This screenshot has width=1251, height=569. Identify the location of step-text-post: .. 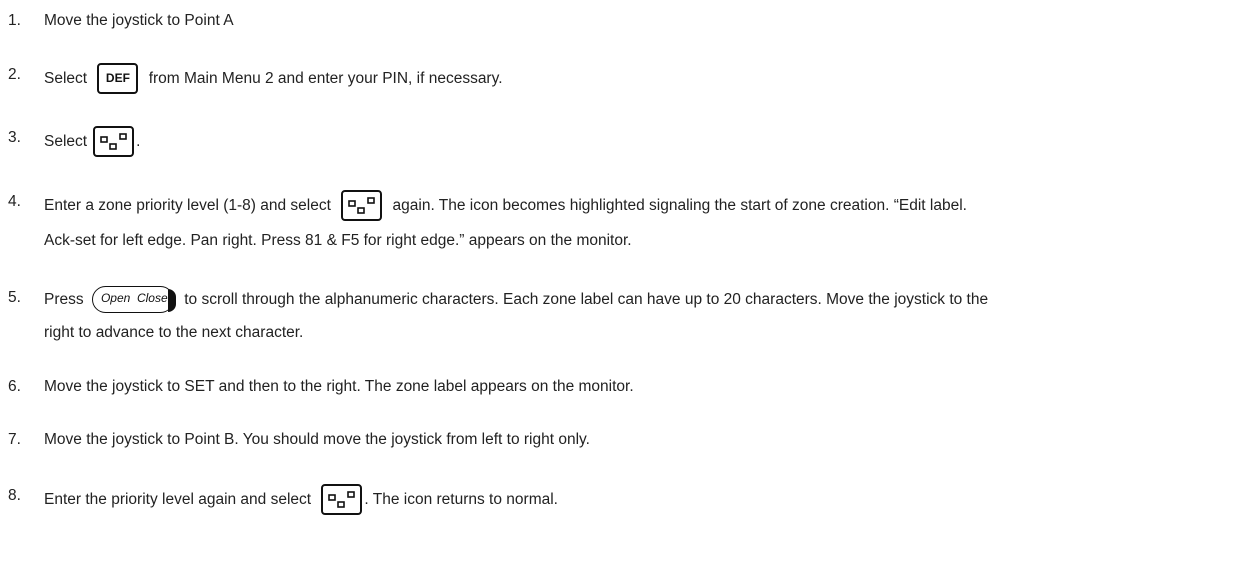
(138, 141).